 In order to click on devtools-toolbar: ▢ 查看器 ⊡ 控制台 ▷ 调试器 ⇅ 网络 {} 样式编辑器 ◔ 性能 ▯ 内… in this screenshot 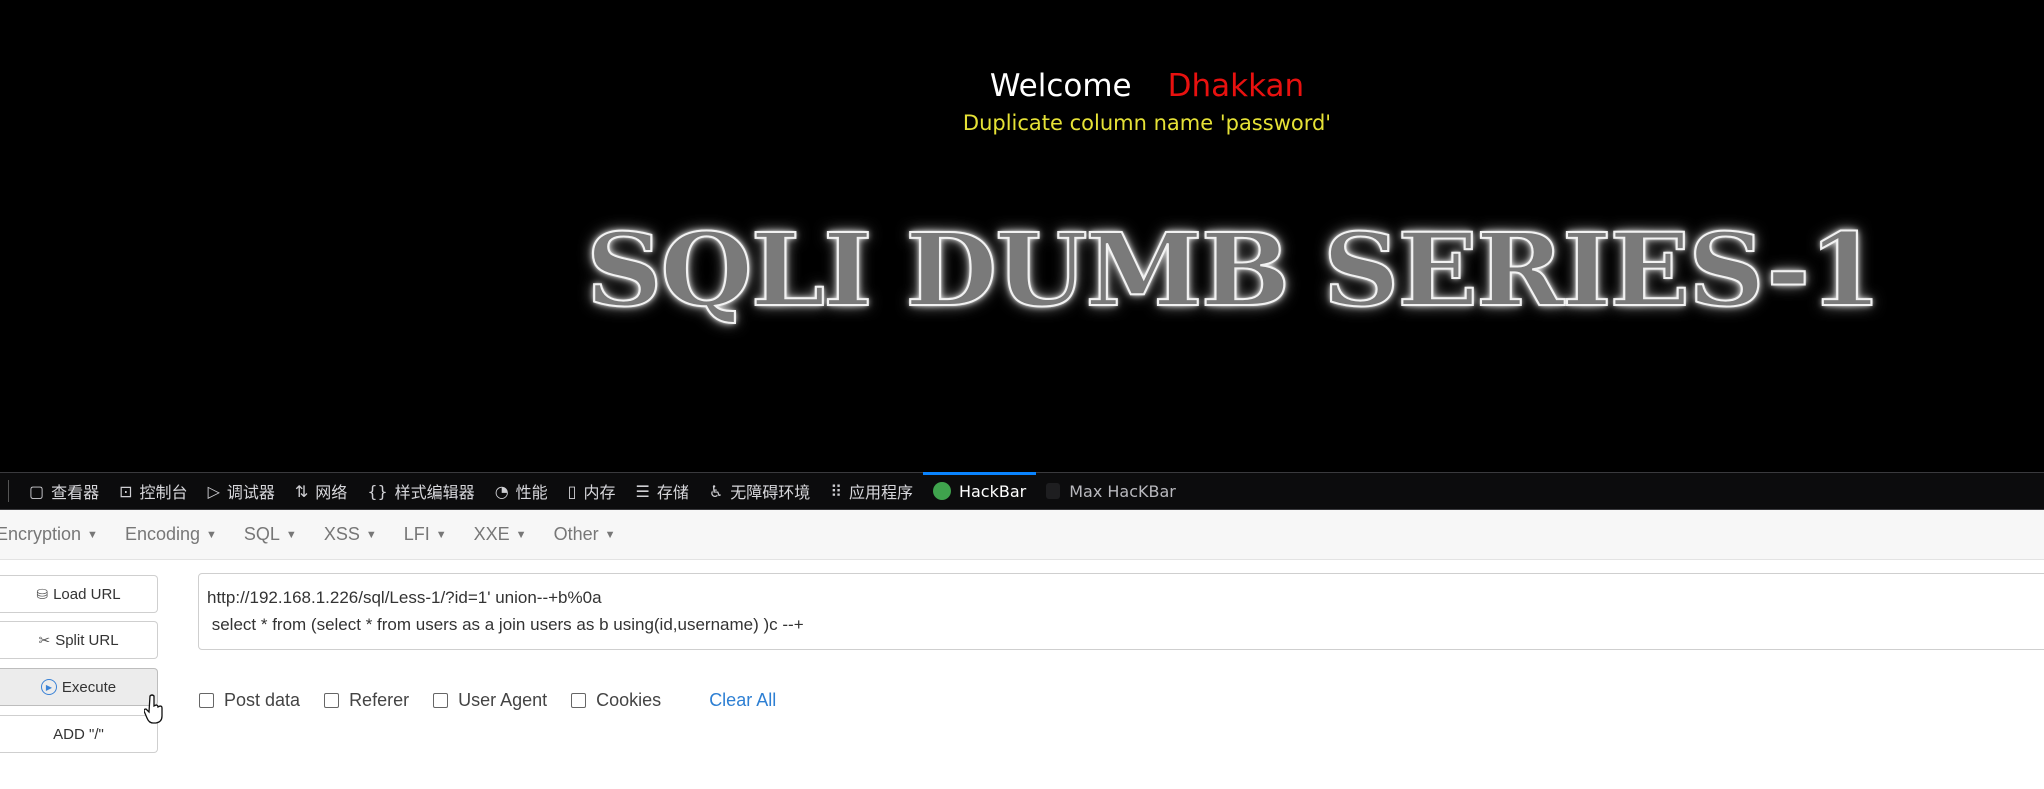, I will do `click(1022, 491)`.